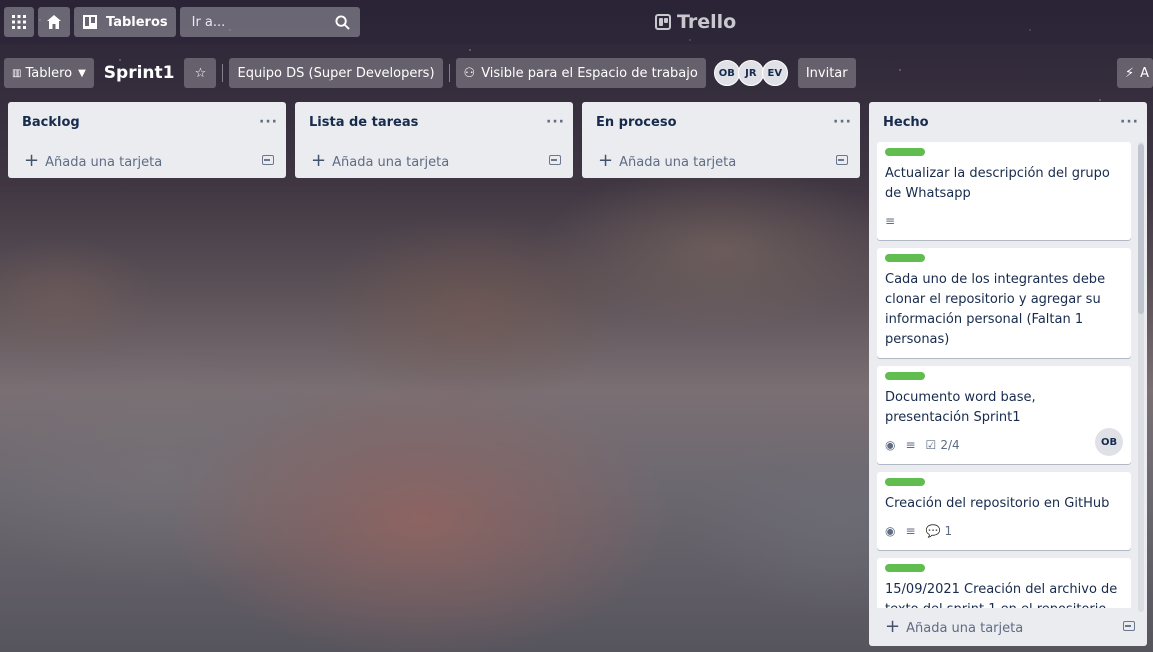 The image size is (1153, 652). I want to click on list-title: En proceso, so click(636, 122).